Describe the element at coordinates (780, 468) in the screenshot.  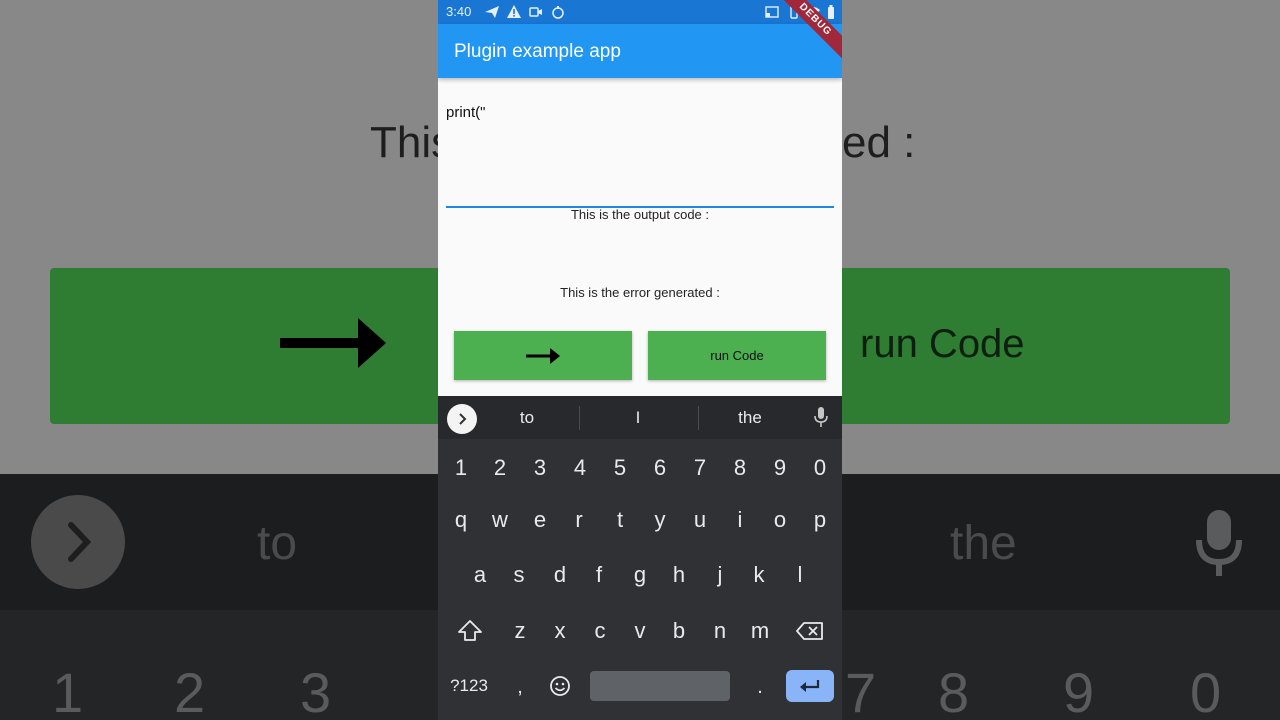
I see `key-9: 9` at that location.